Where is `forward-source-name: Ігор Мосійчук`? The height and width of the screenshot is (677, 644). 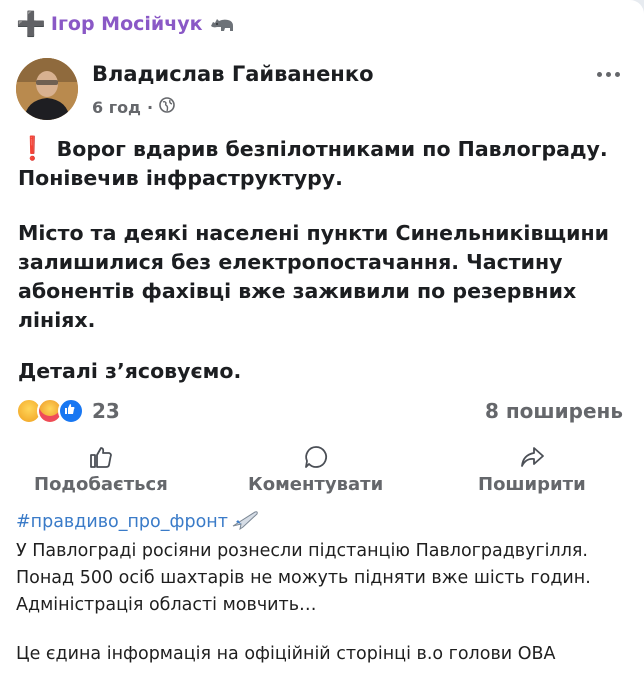 forward-source-name: Ігор Мосійчук is located at coordinates (127, 24).